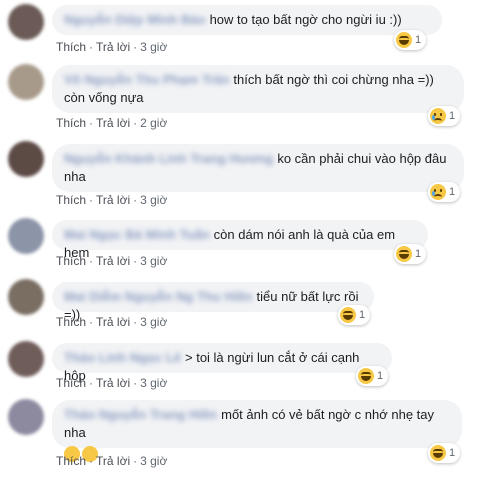 The height and width of the screenshot is (480, 487). I want to click on comment-author: Võ Nguyễn Thu Phạm Trân, so click(146, 80).